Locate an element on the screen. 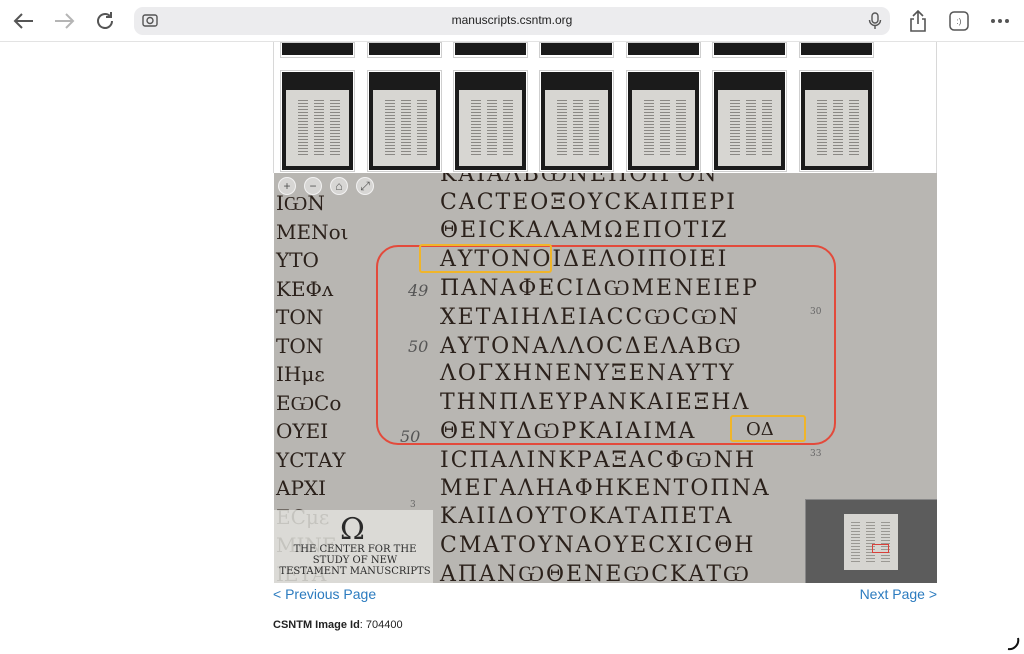 Image resolution: width=1024 pixels, height=654 pixels. browser-toolbar: manuscripts.csntm.org :) is located at coordinates (512, 21).